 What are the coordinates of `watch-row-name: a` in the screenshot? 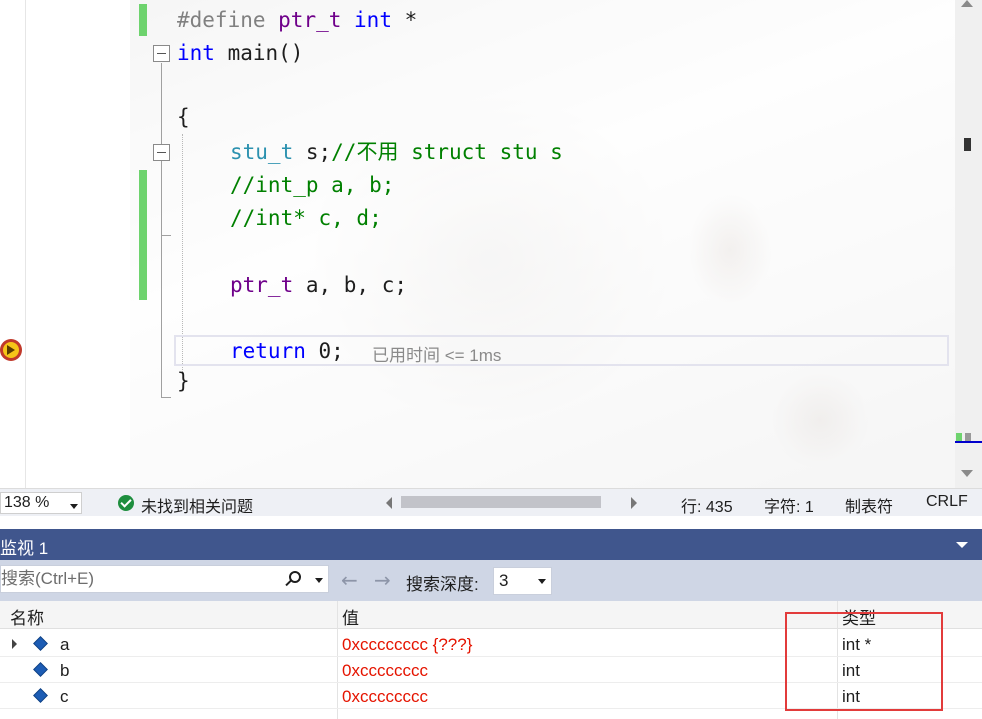 It's located at (64, 645).